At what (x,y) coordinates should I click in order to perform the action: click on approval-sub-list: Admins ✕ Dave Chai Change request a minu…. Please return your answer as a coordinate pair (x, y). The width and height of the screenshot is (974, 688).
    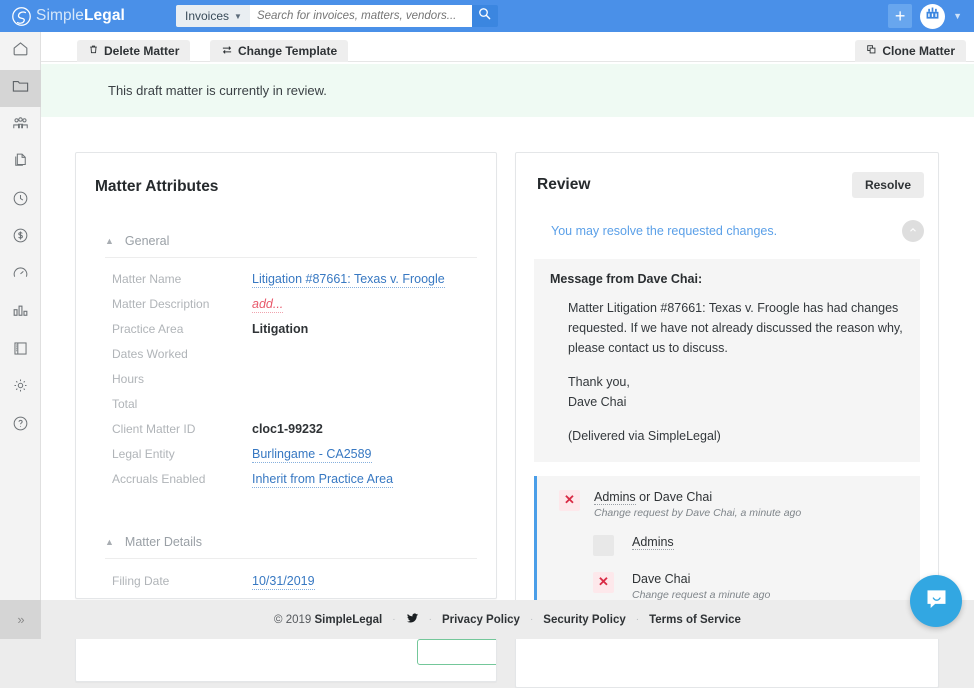
    Looking at the image, I should click on (748, 568).